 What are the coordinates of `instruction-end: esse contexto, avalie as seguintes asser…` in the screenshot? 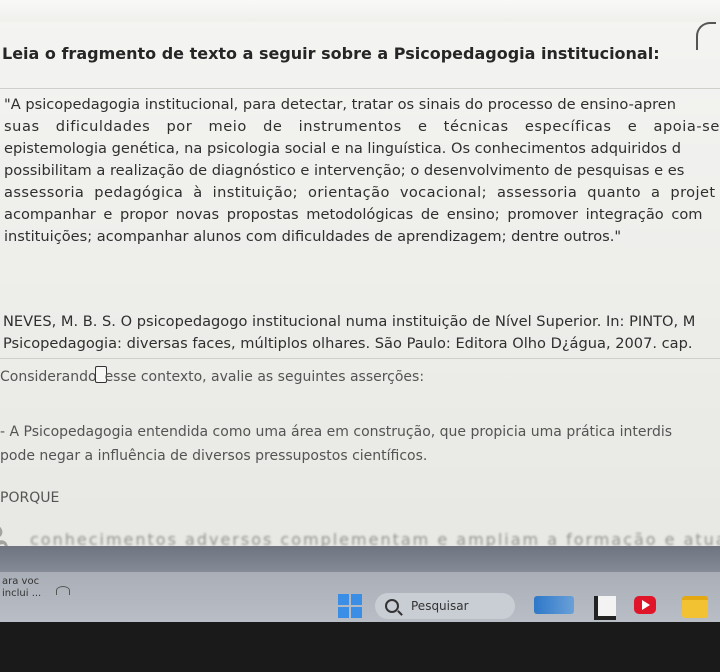 It's located at (264, 377).